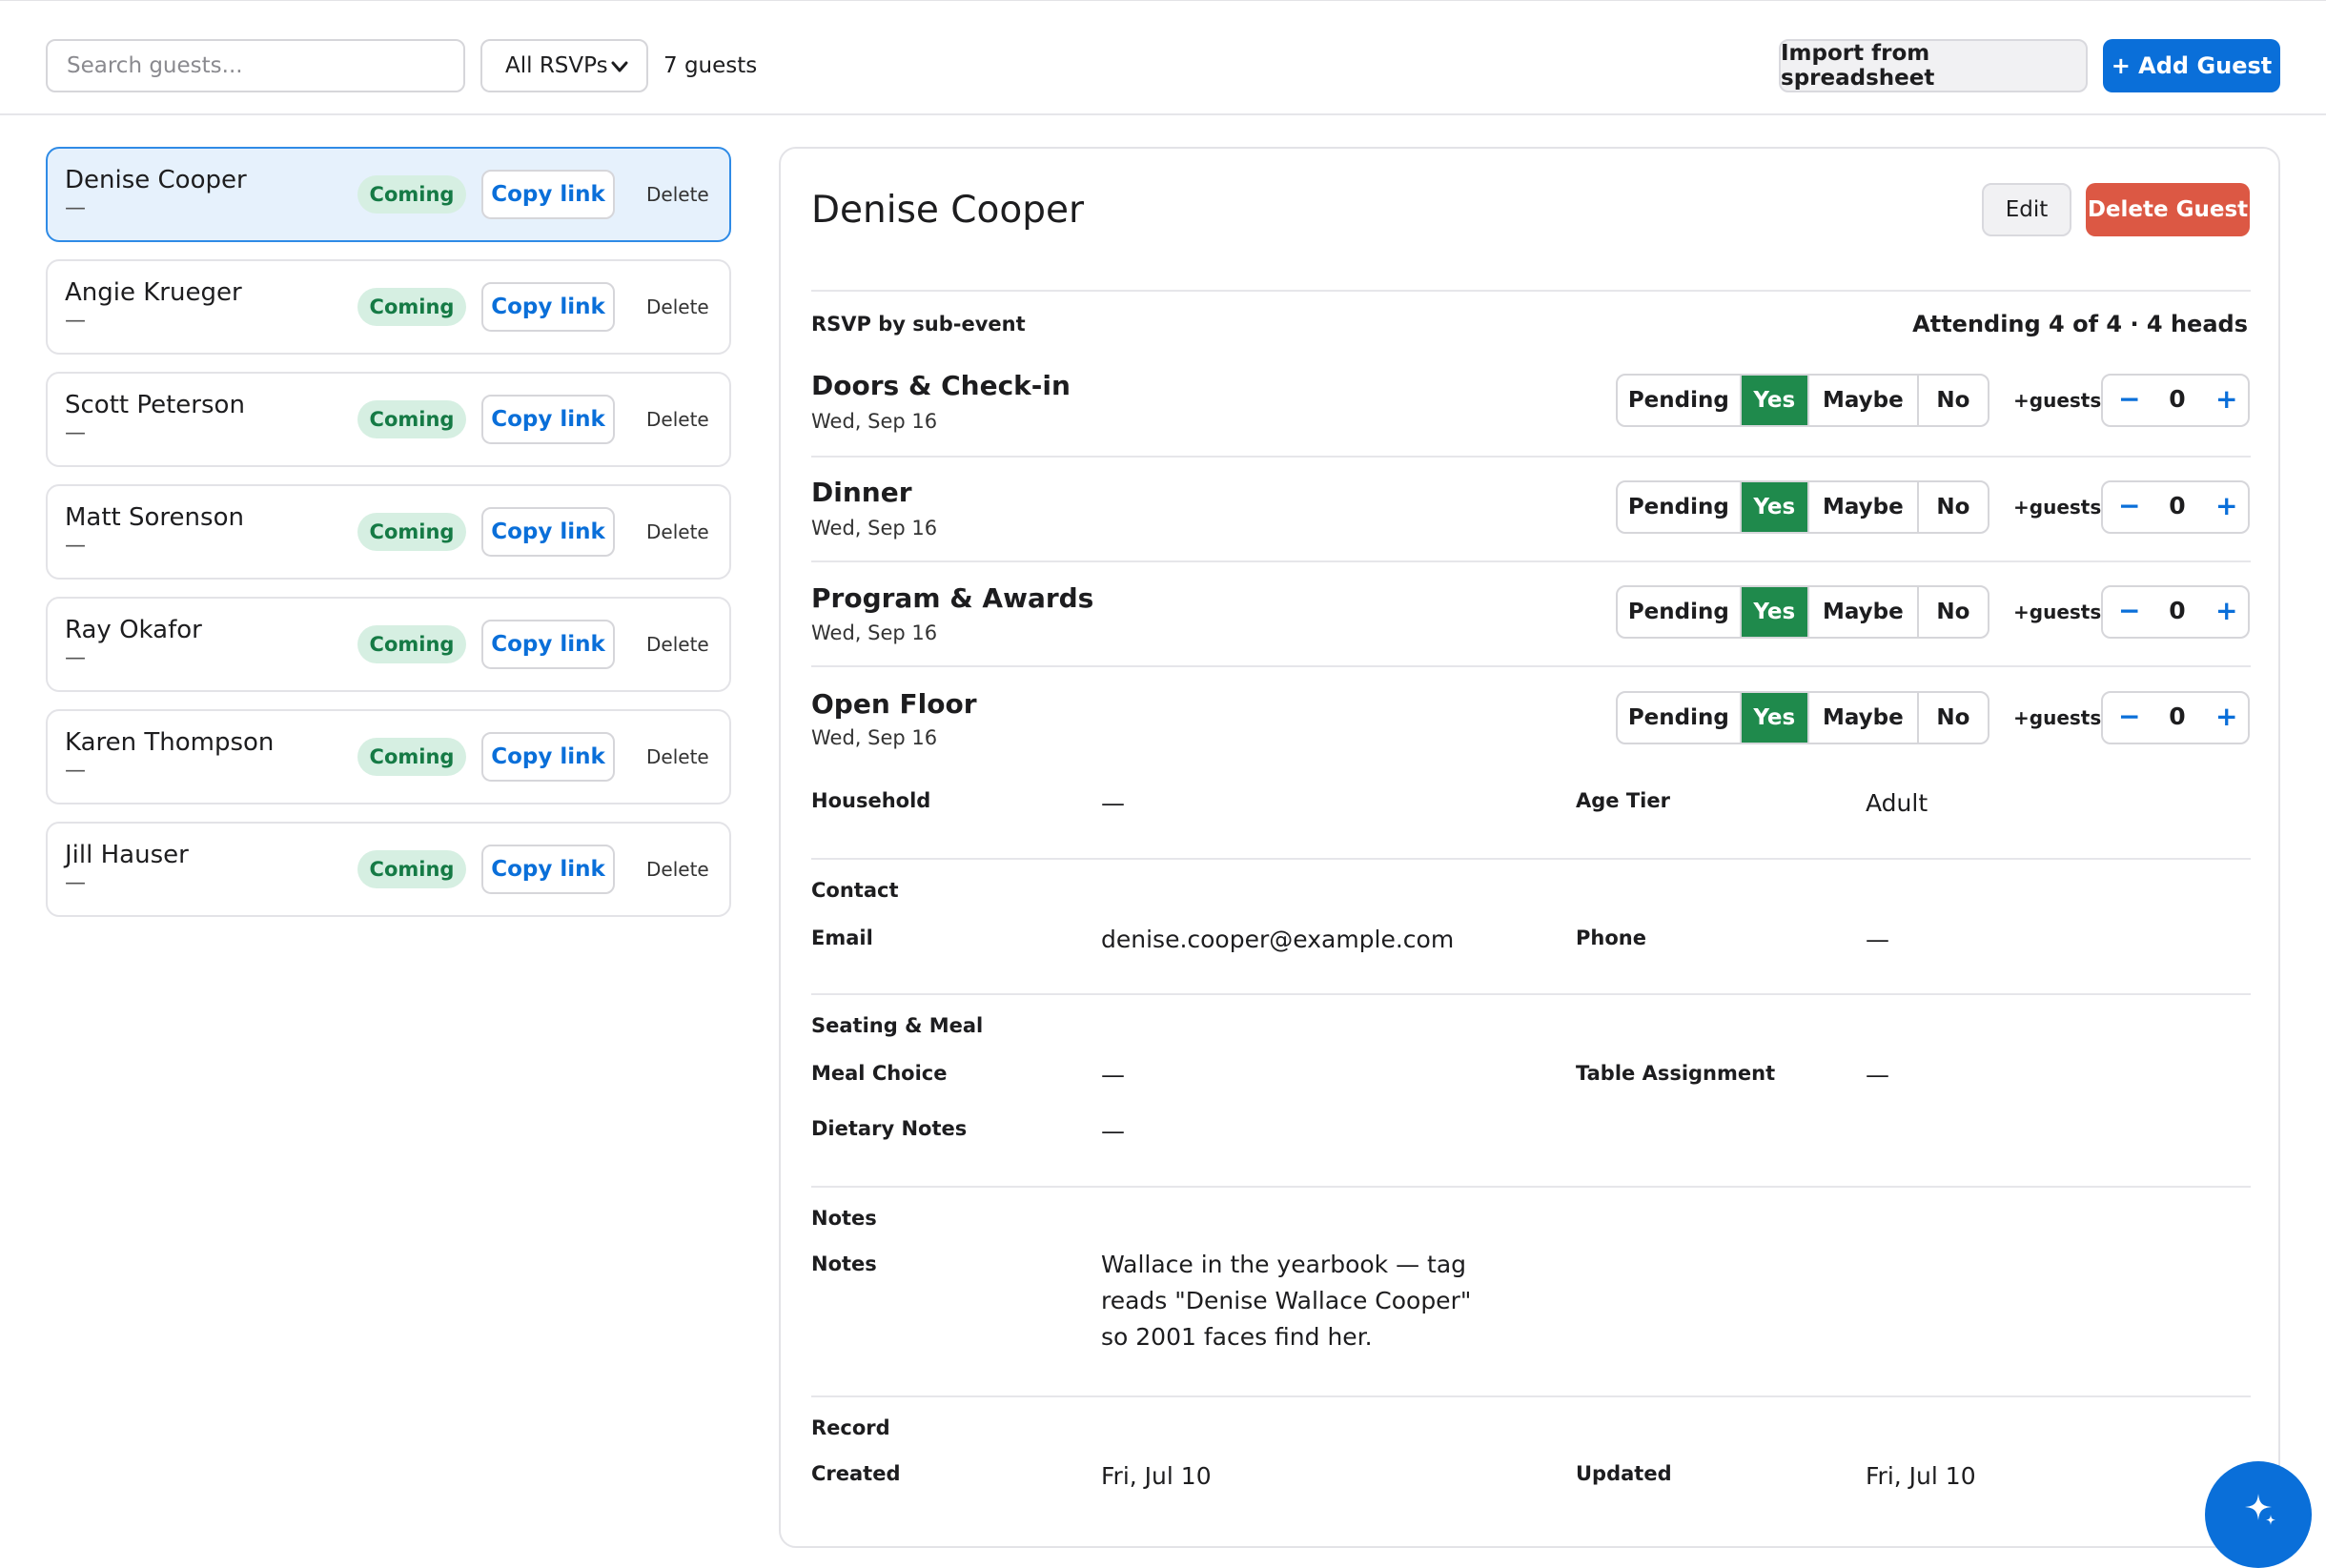  What do you see at coordinates (918, 324) in the screenshot?
I see `rsvp-heading: RSVP by sub-event` at bounding box center [918, 324].